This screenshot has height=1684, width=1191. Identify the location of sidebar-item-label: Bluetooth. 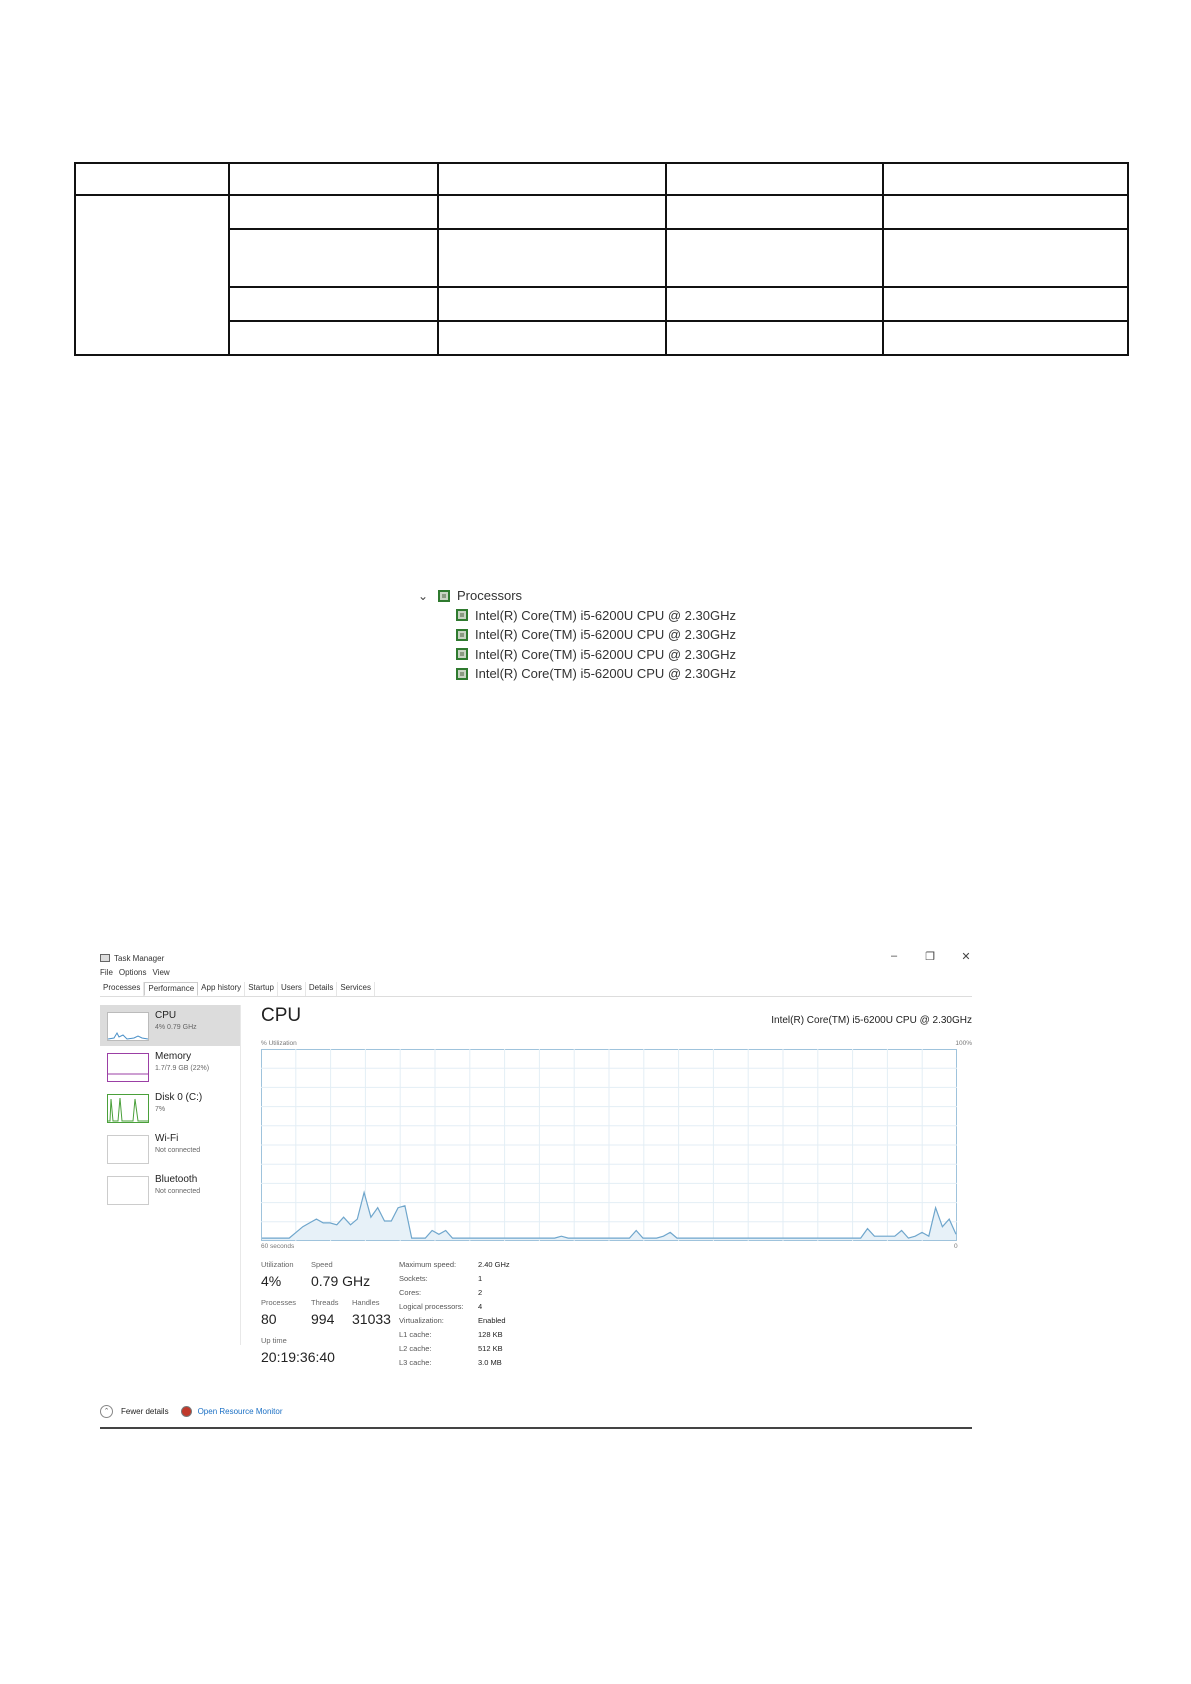
(176, 1179).